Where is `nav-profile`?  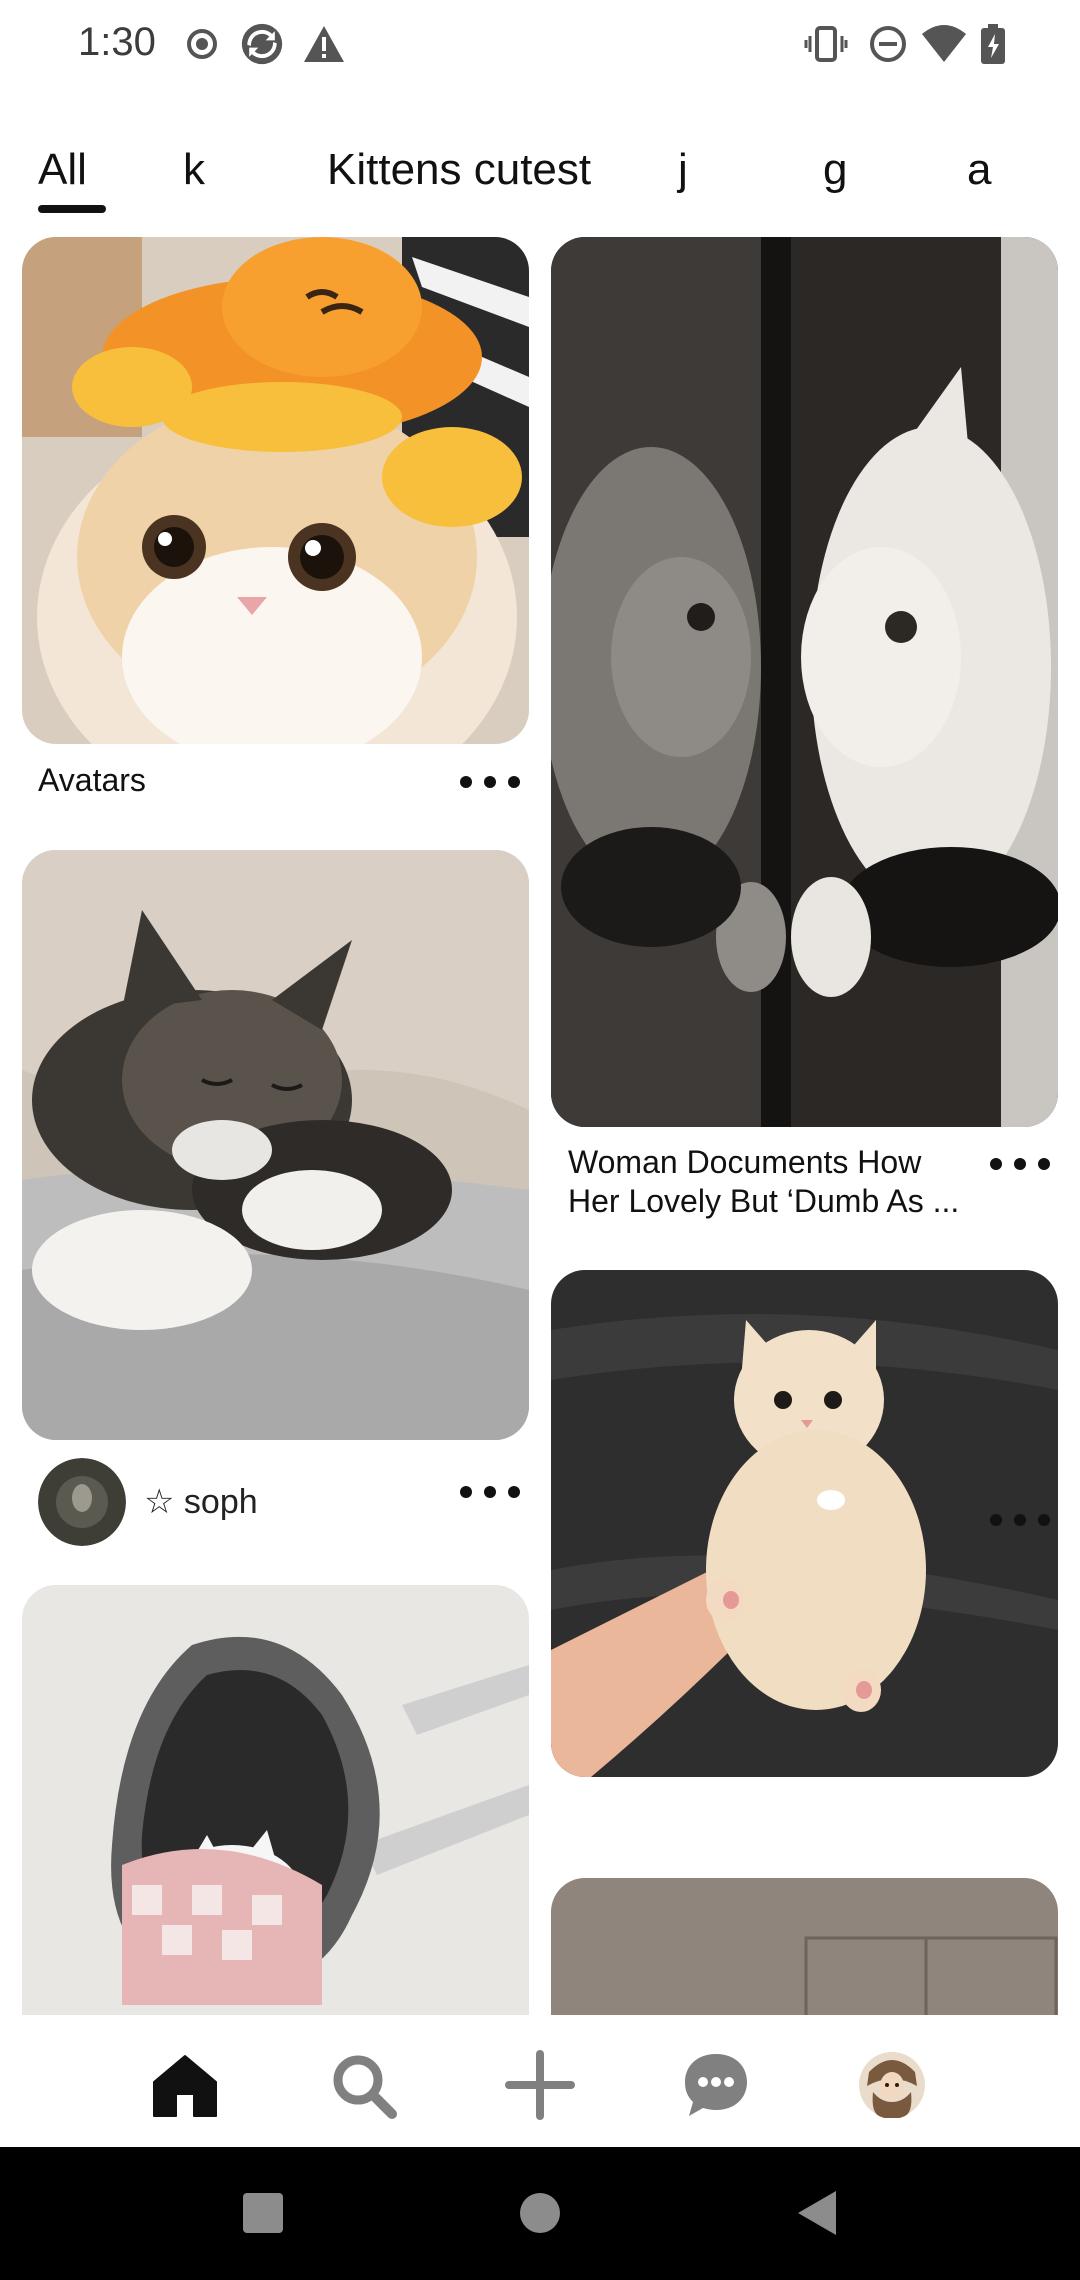
nav-profile is located at coordinates (892, 2085).